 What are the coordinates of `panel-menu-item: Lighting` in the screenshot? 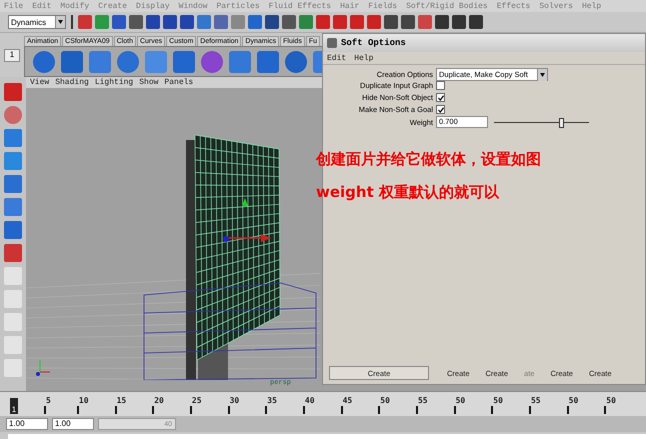 It's located at (114, 82).